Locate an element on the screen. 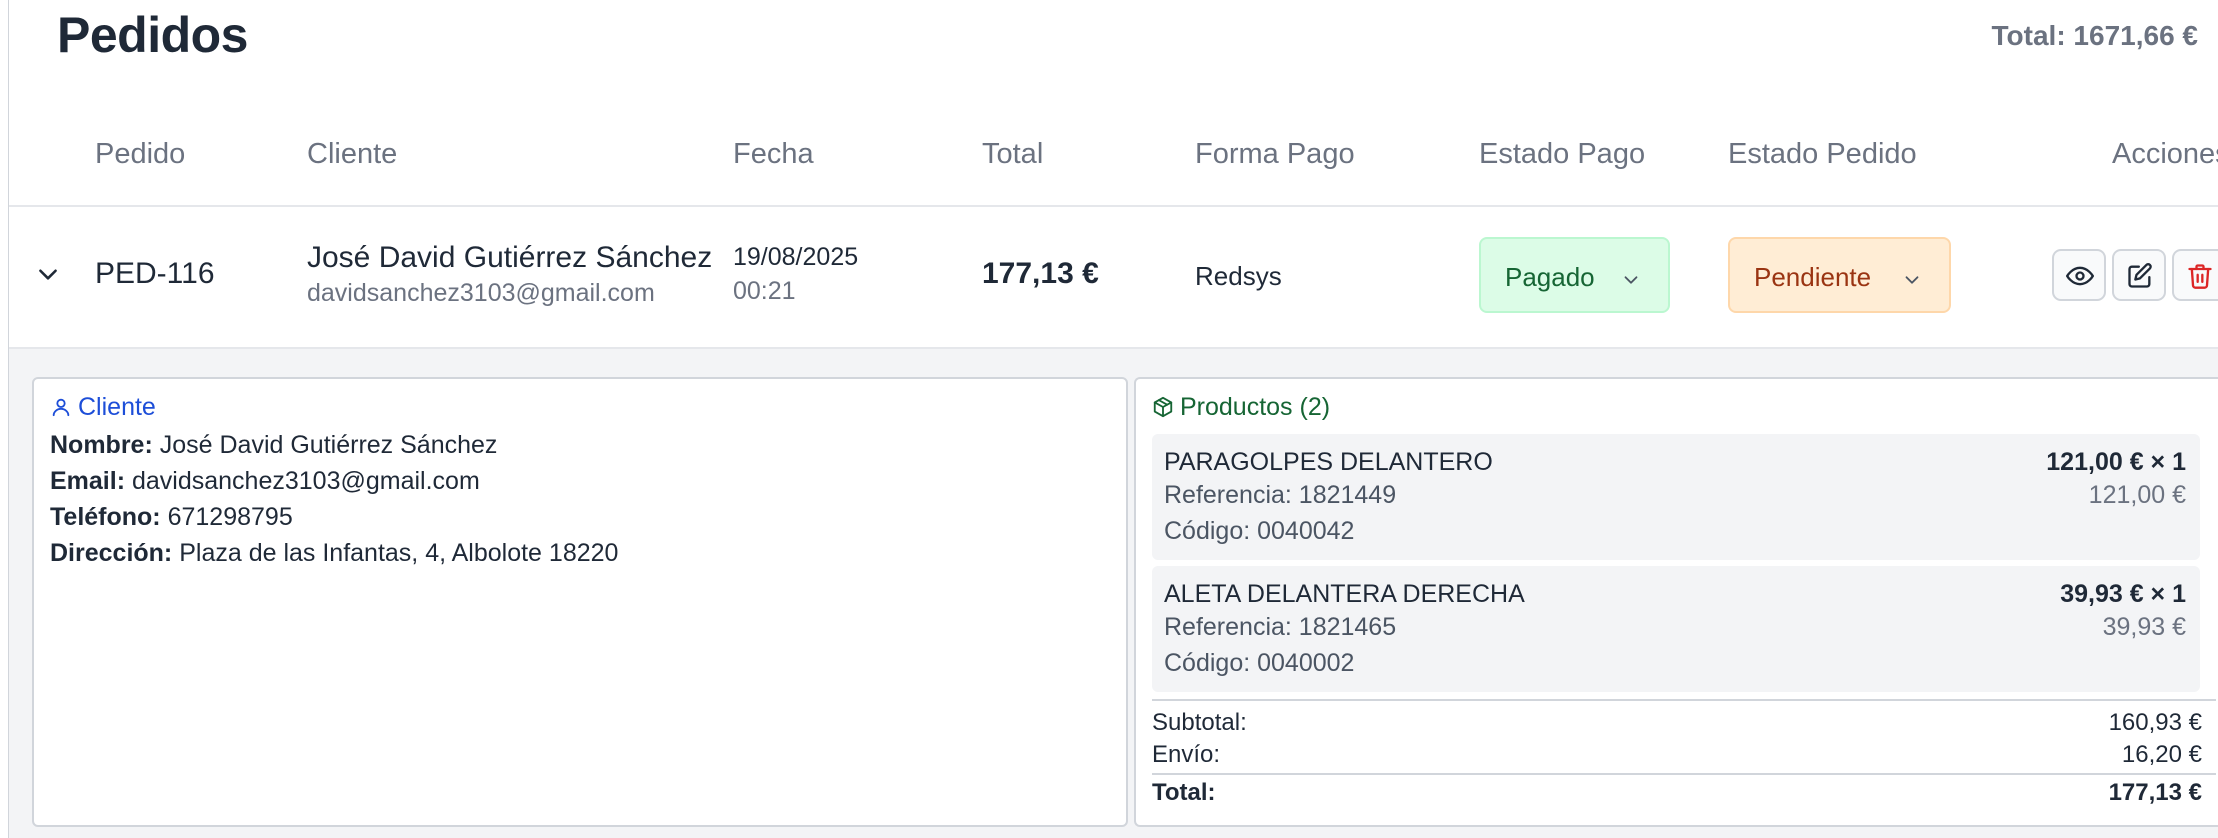  package-icon is located at coordinates (1166, 407).